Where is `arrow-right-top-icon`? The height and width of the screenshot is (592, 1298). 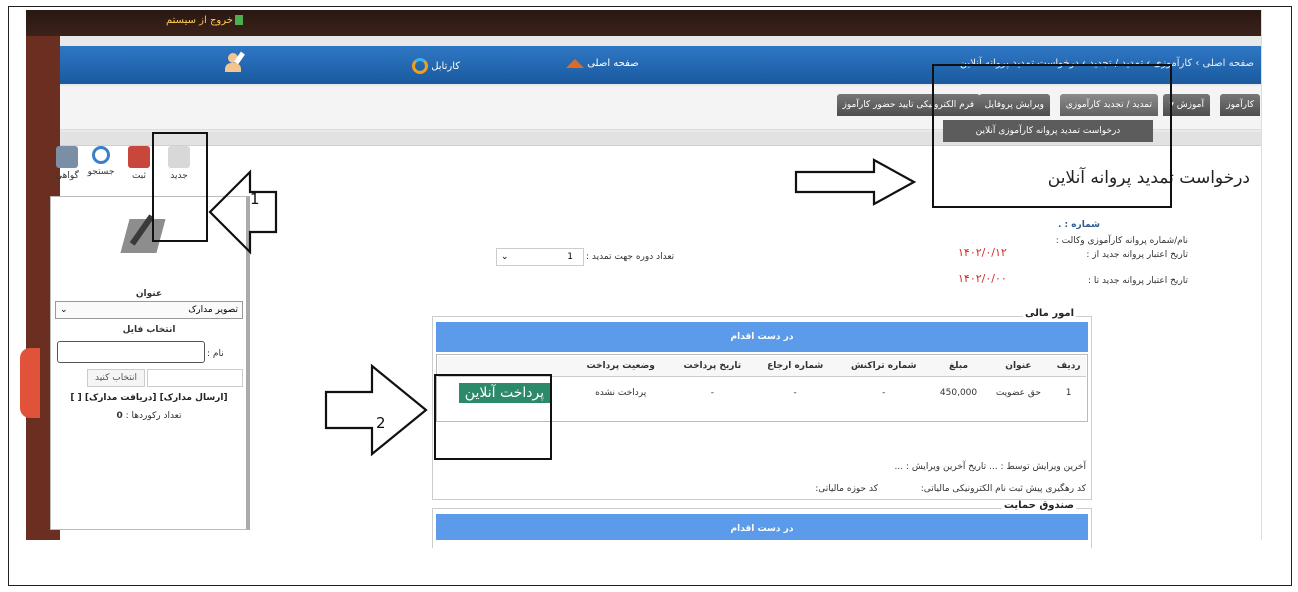
arrow-right-top-icon is located at coordinates (855, 182).